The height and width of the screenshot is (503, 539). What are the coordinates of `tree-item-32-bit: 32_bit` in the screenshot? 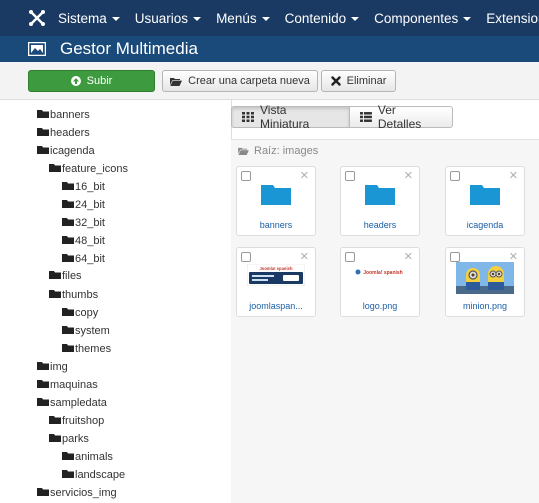 It's located at (83, 222).